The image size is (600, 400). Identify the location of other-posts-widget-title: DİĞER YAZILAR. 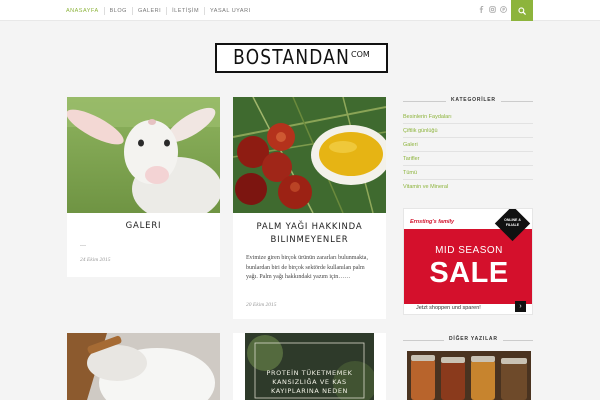
(473, 339).